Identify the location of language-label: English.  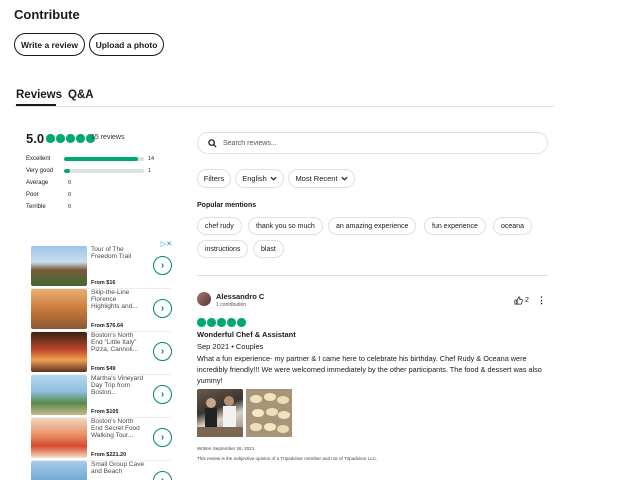
(254, 178).